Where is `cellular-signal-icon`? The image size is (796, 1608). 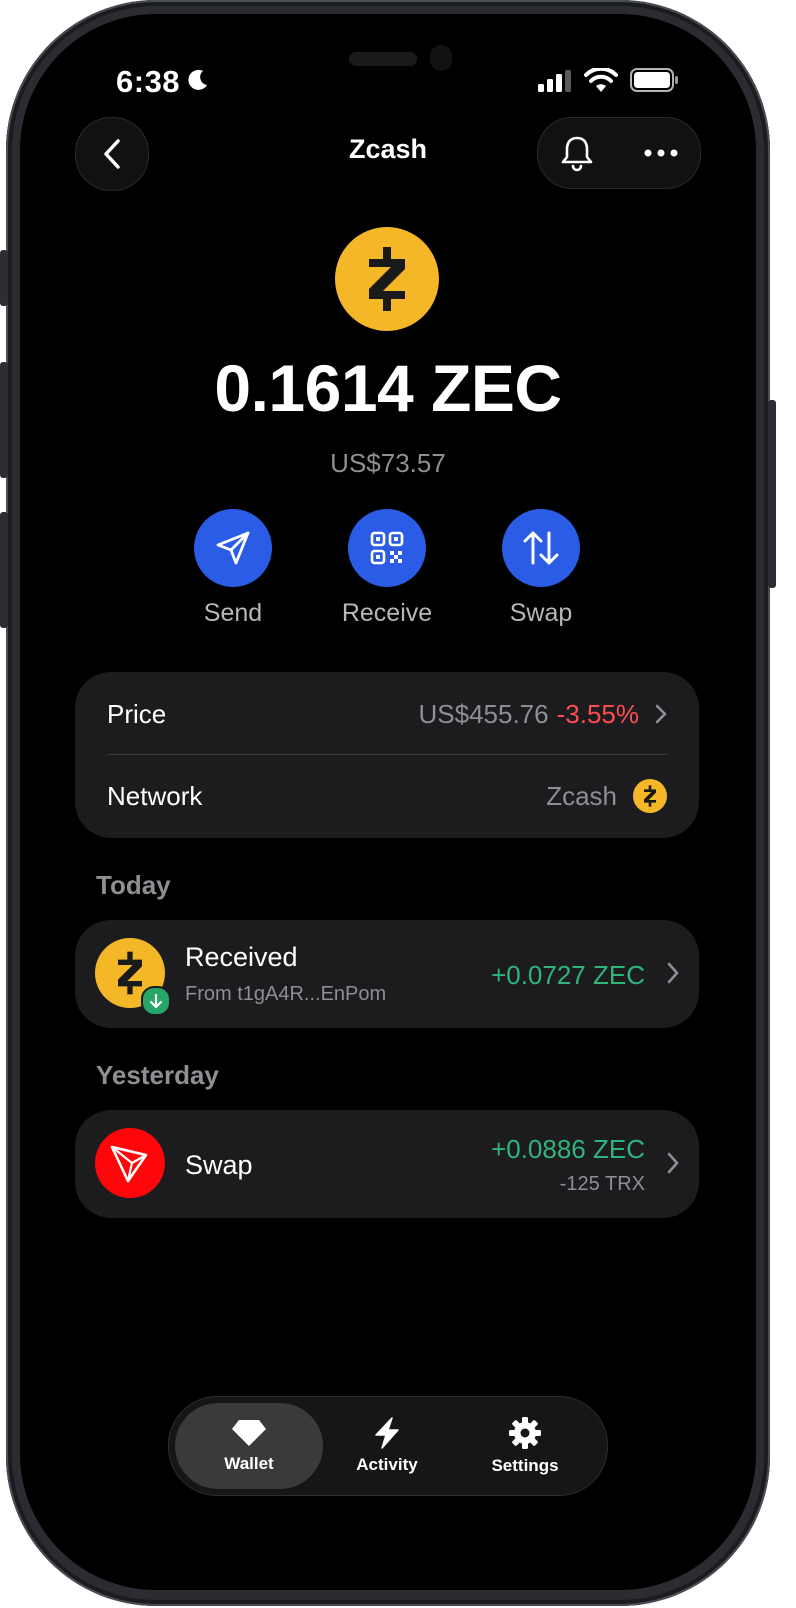 cellular-signal-icon is located at coordinates (554, 81).